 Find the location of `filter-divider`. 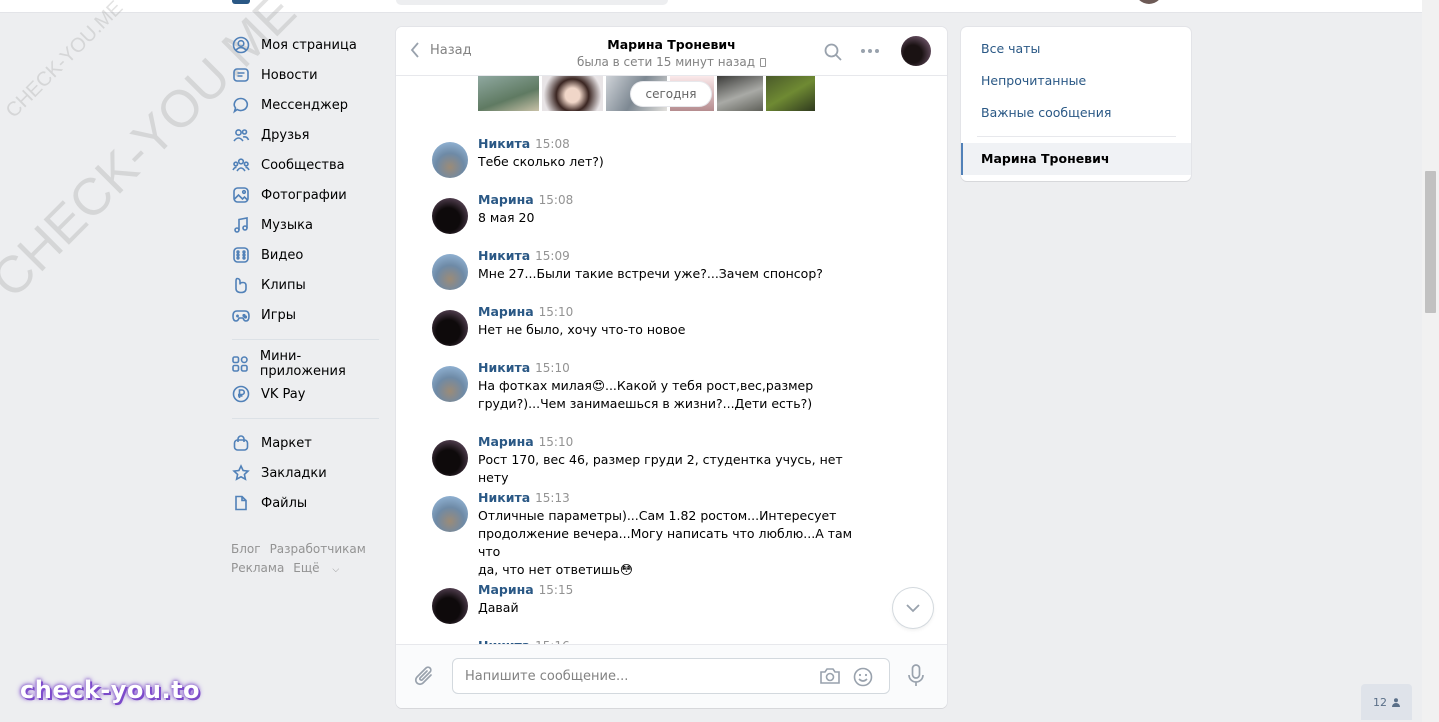

filter-divider is located at coordinates (1076, 136).